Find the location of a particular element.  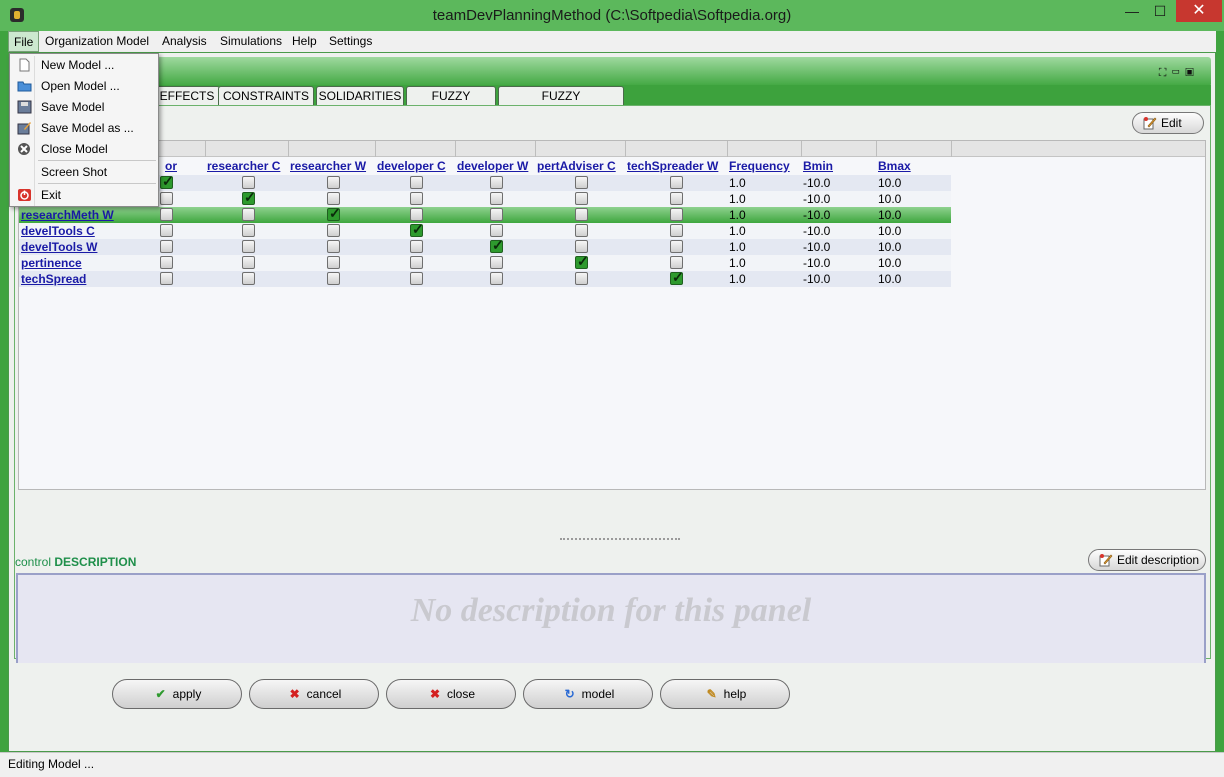

close-button: ✖ close is located at coordinates (451, 694).